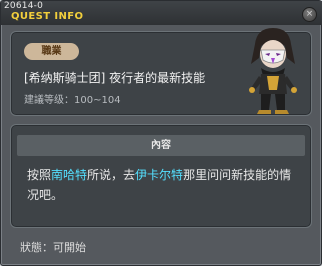 The width and height of the screenshot is (322, 266). I want to click on close-button: ×, so click(309, 14).